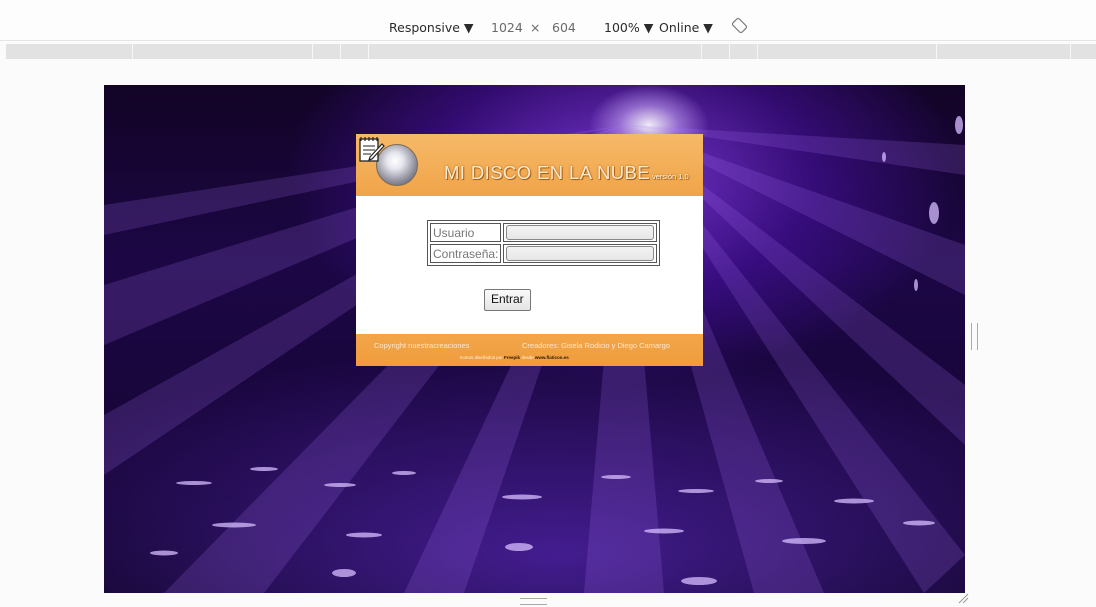 The image size is (1096, 607). I want to click on password-cell, so click(580, 253).